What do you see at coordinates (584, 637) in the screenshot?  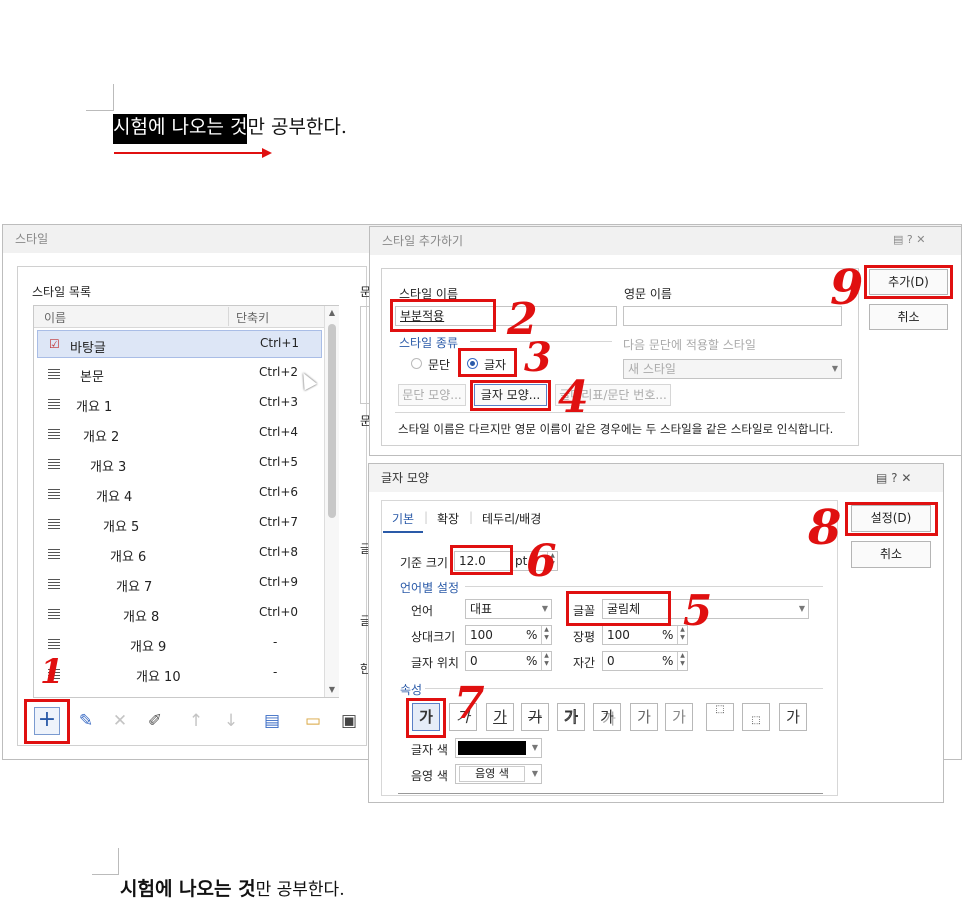 I see `width-label: 장평` at bounding box center [584, 637].